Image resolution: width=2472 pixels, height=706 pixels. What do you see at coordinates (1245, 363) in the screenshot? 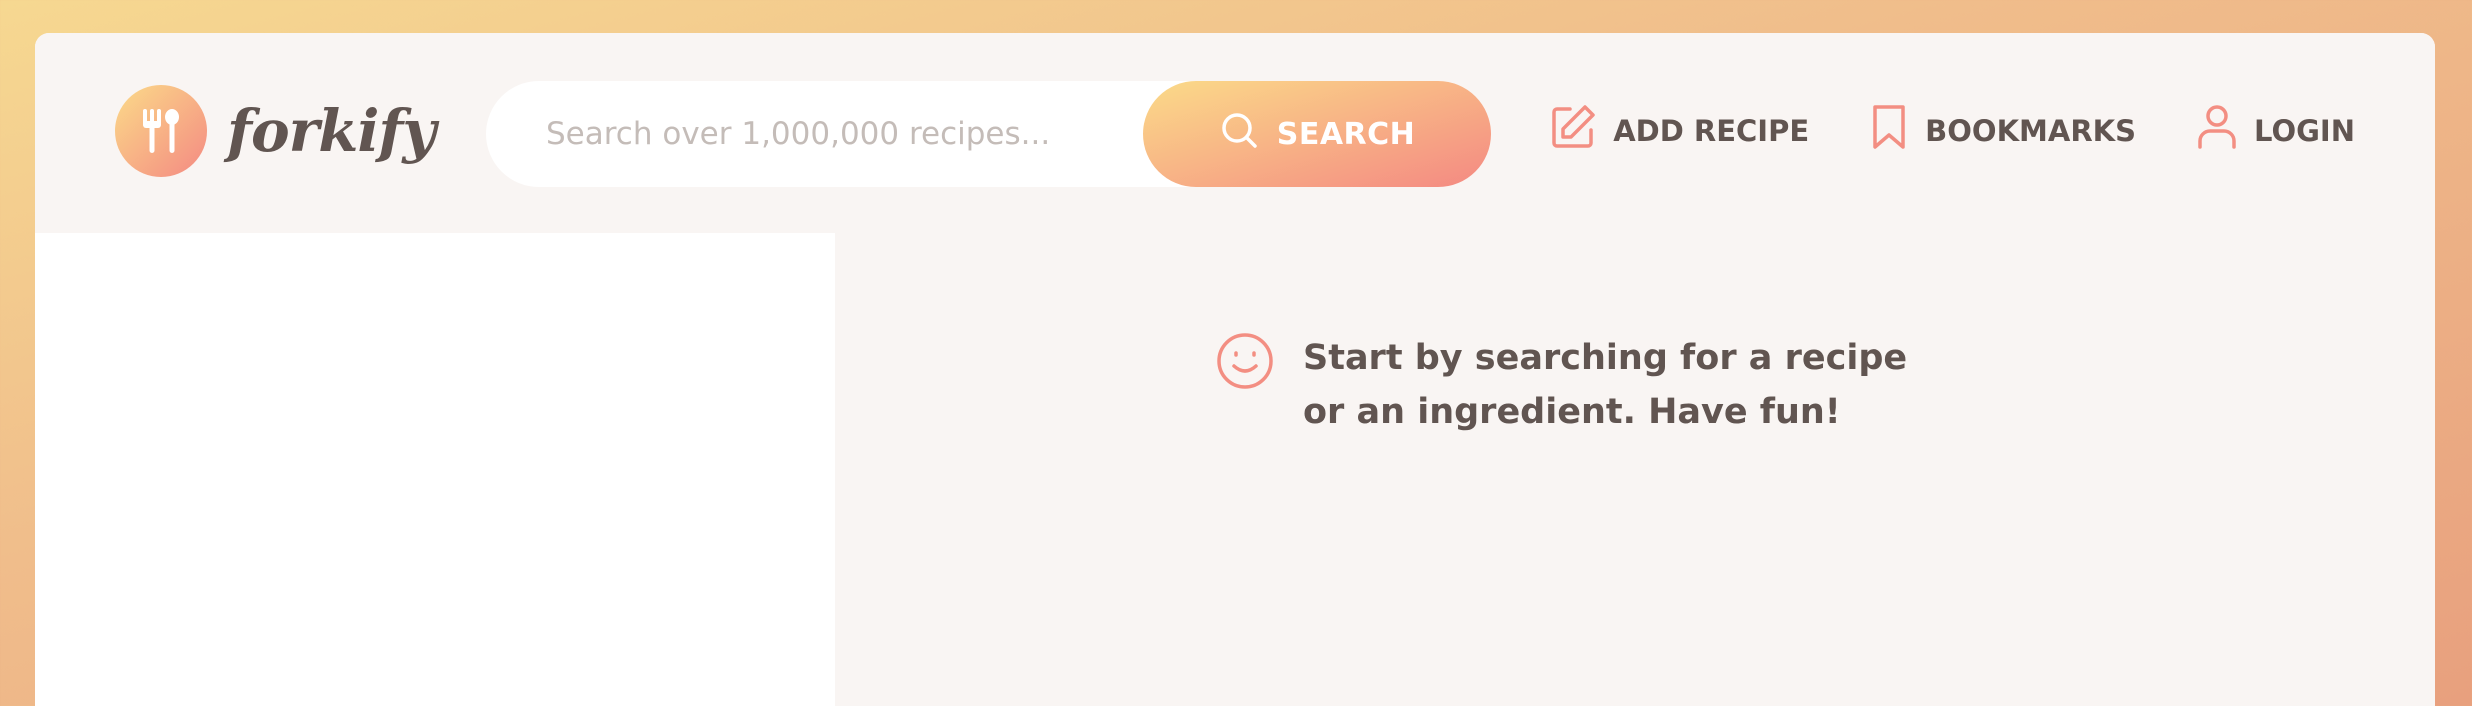
I see `smile-icon` at bounding box center [1245, 363].